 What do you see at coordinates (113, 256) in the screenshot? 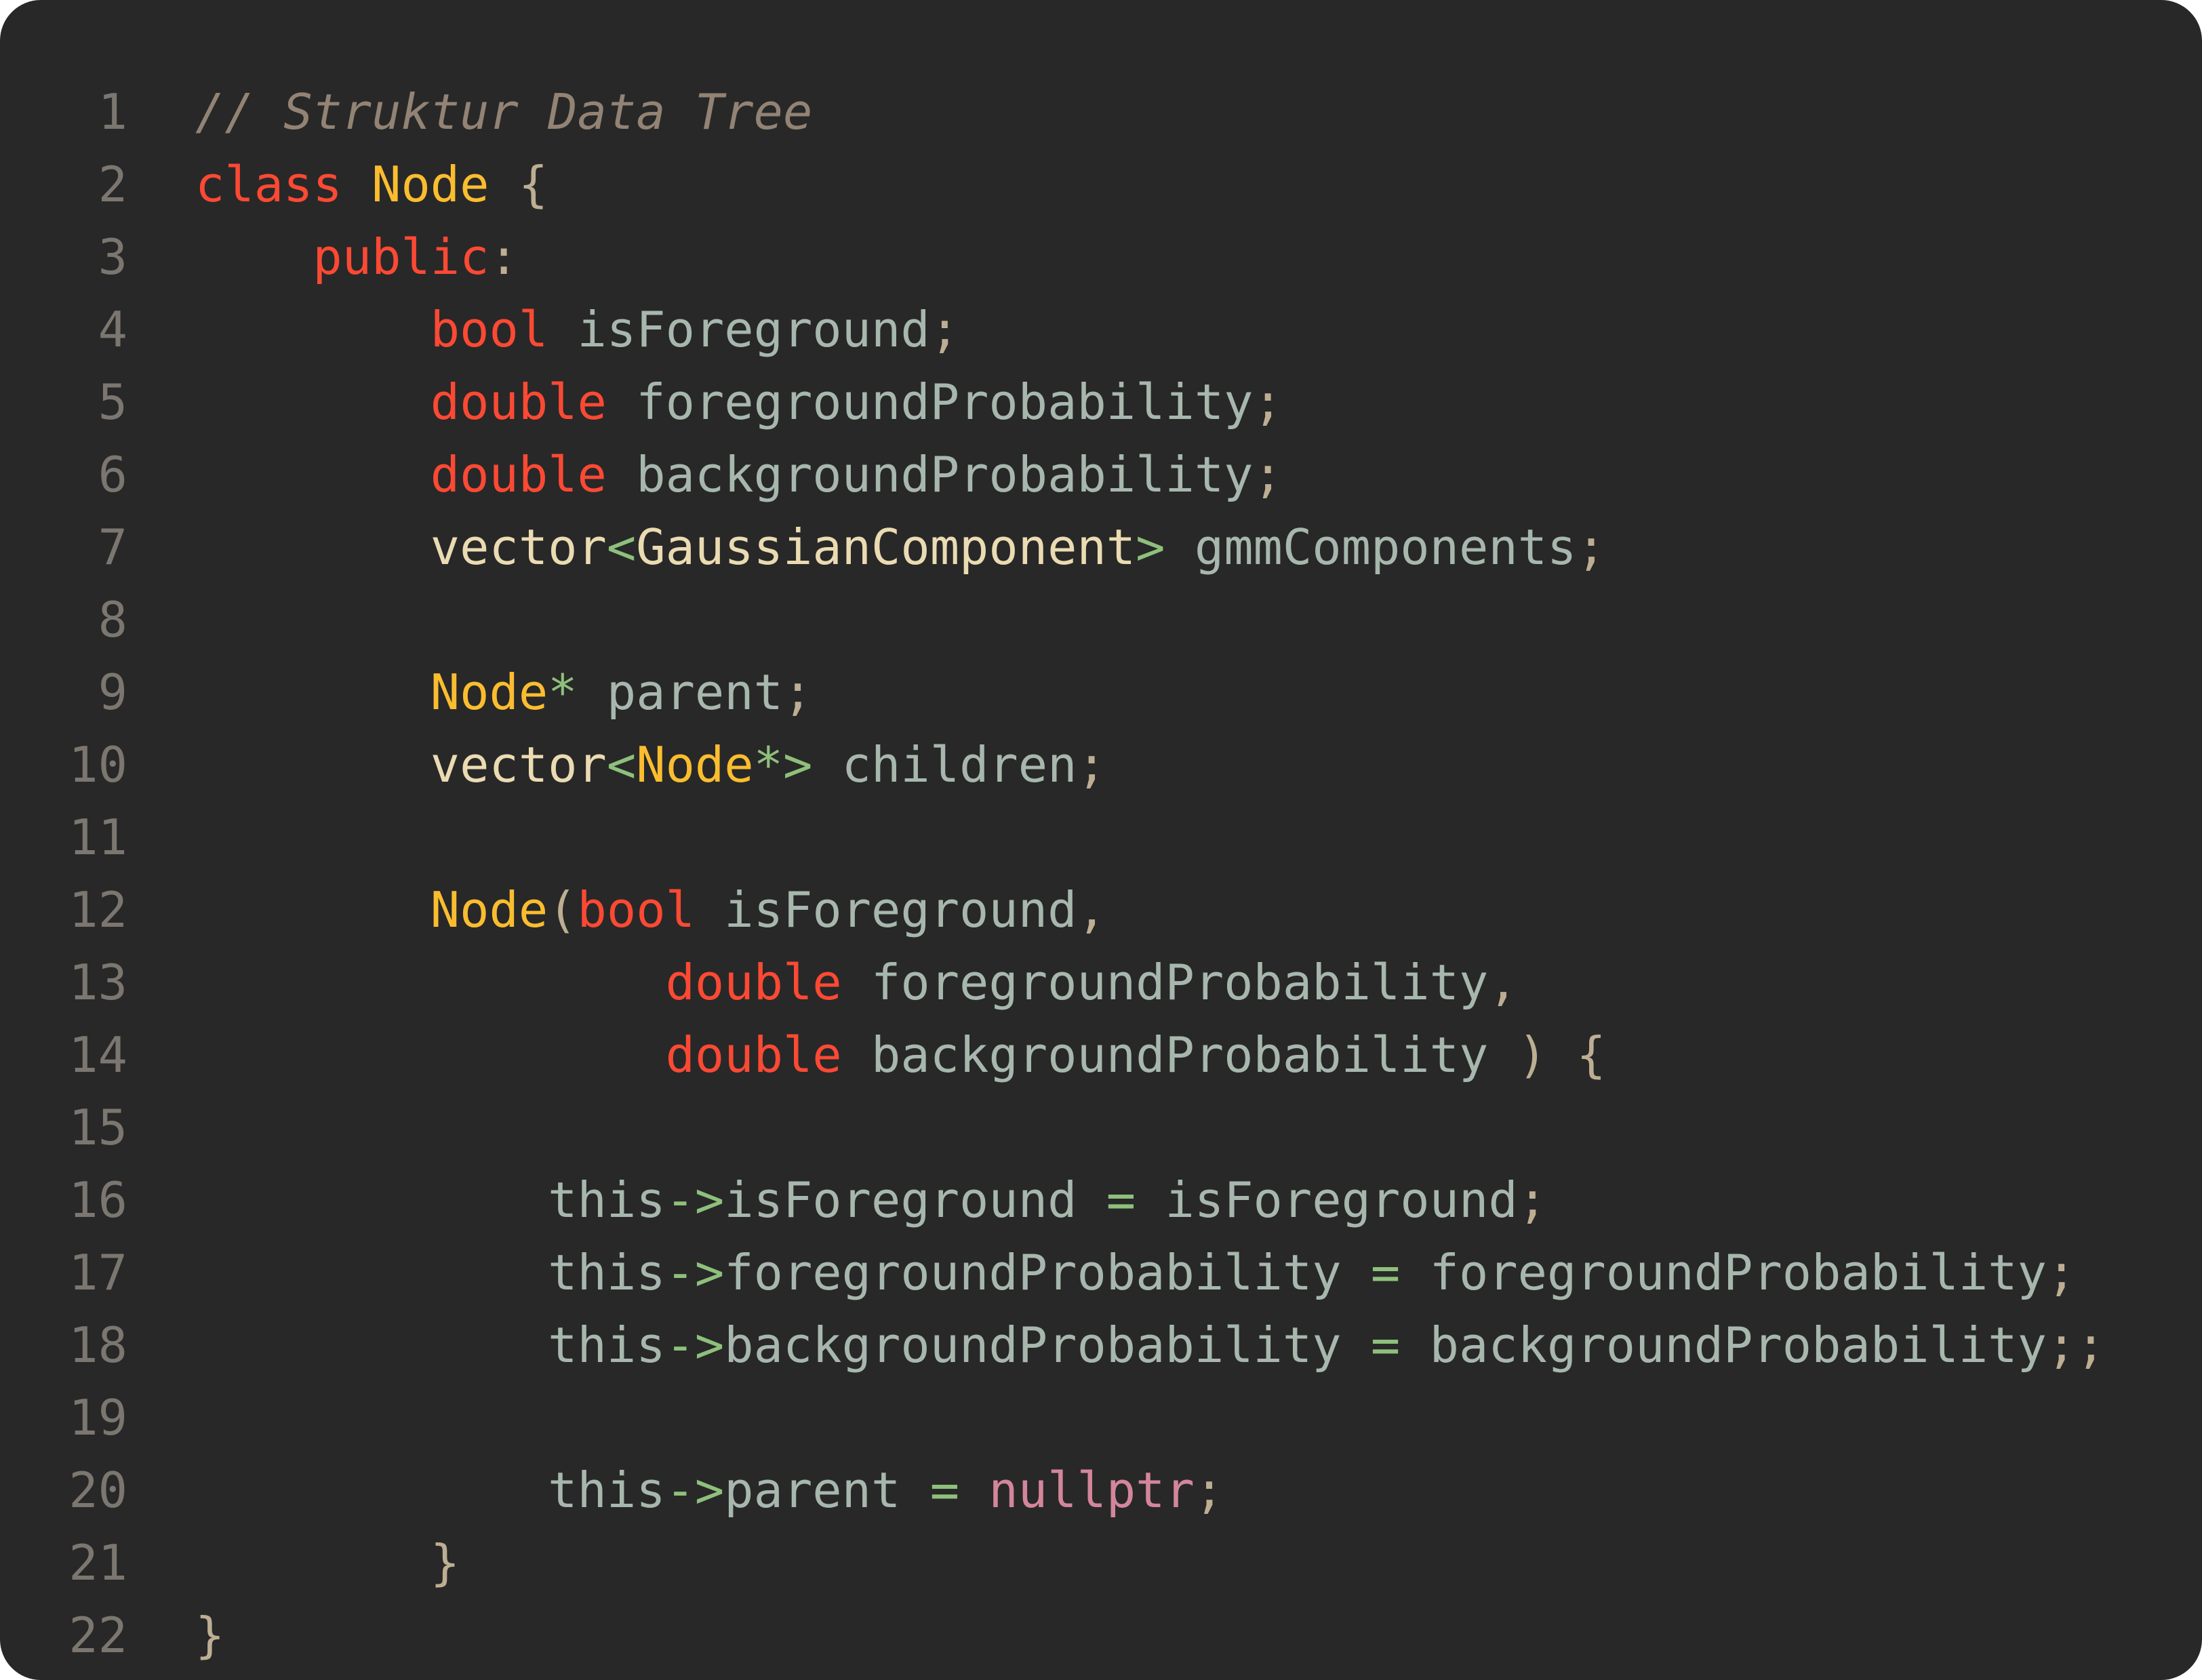
I see `line-number: 3` at bounding box center [113, 256].